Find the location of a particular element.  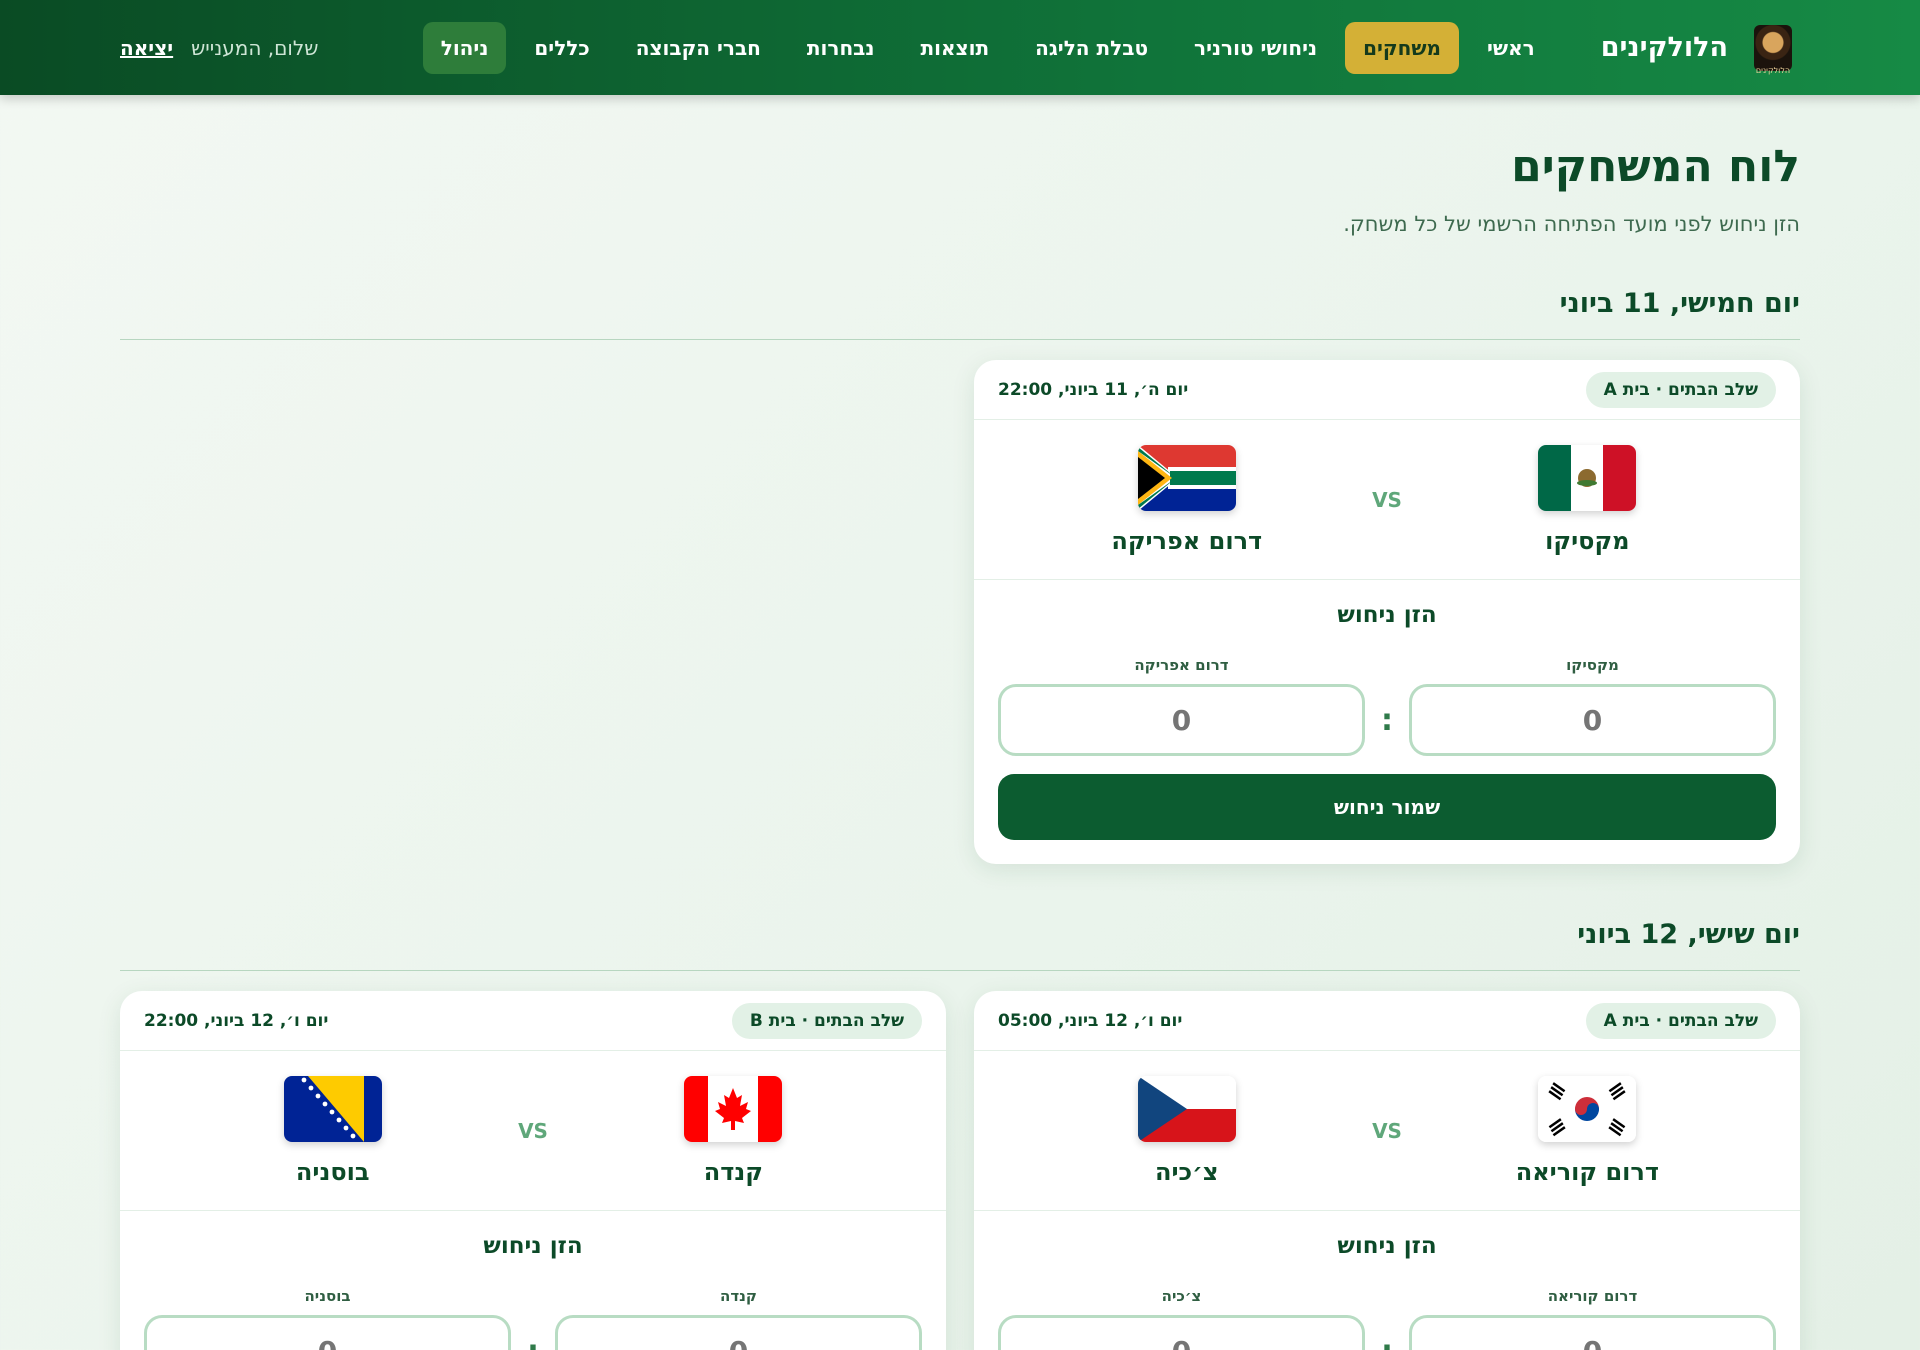

away-team: צ׳כיה is located at coordinates (1187, 1130).